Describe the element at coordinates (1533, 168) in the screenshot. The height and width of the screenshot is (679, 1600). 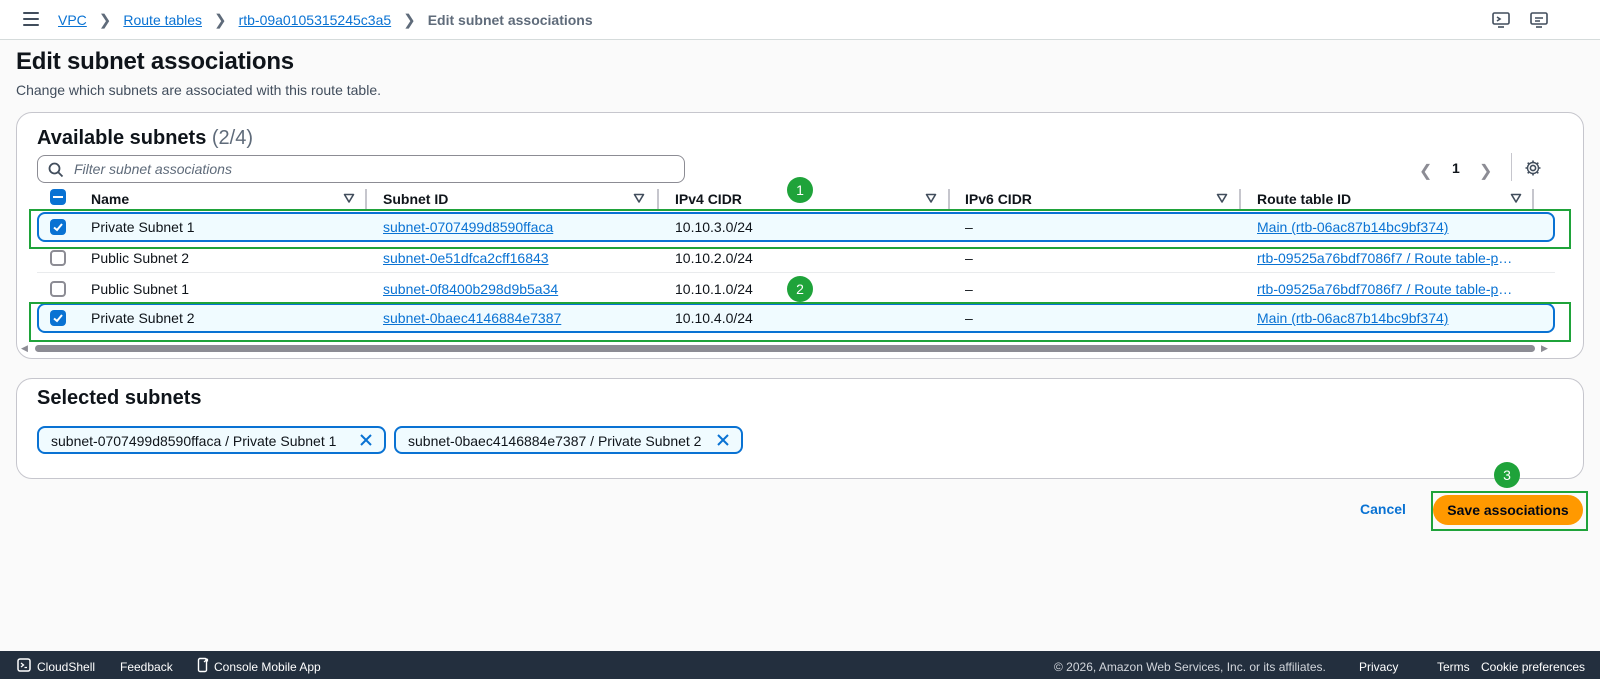
I see `settings-icon` at that location.